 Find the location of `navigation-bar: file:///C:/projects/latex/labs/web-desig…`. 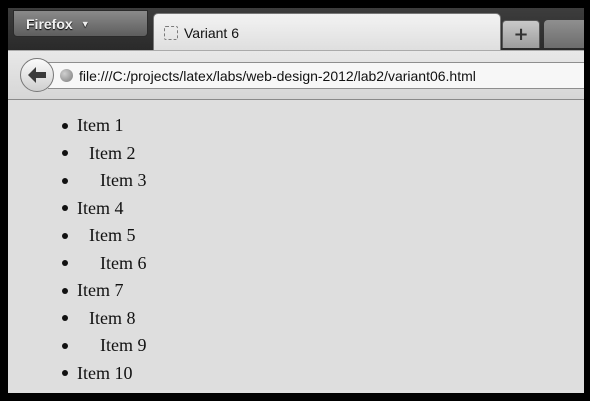

navigation-bar: file:///C:/projects/latex/labs/web-desig… is located at coordinates (296, 75).